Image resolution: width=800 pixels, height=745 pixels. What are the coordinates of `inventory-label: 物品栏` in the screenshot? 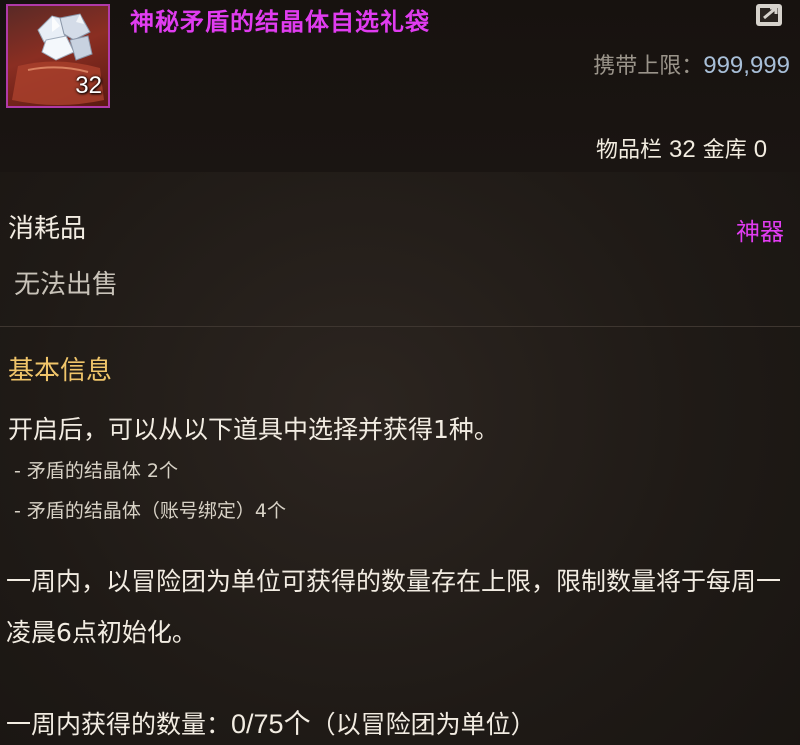 It's located at (629, 150).